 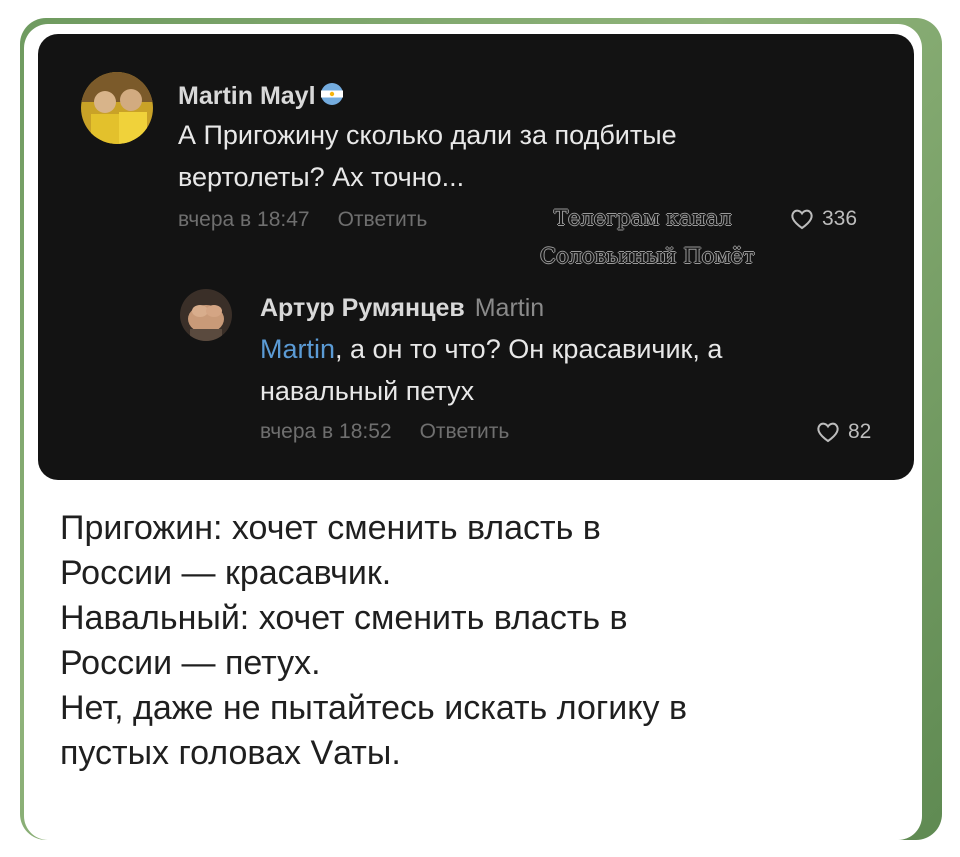 I want to click on comment-meta: вчера в 18:52 Ответить, so click(x=384, y=432).